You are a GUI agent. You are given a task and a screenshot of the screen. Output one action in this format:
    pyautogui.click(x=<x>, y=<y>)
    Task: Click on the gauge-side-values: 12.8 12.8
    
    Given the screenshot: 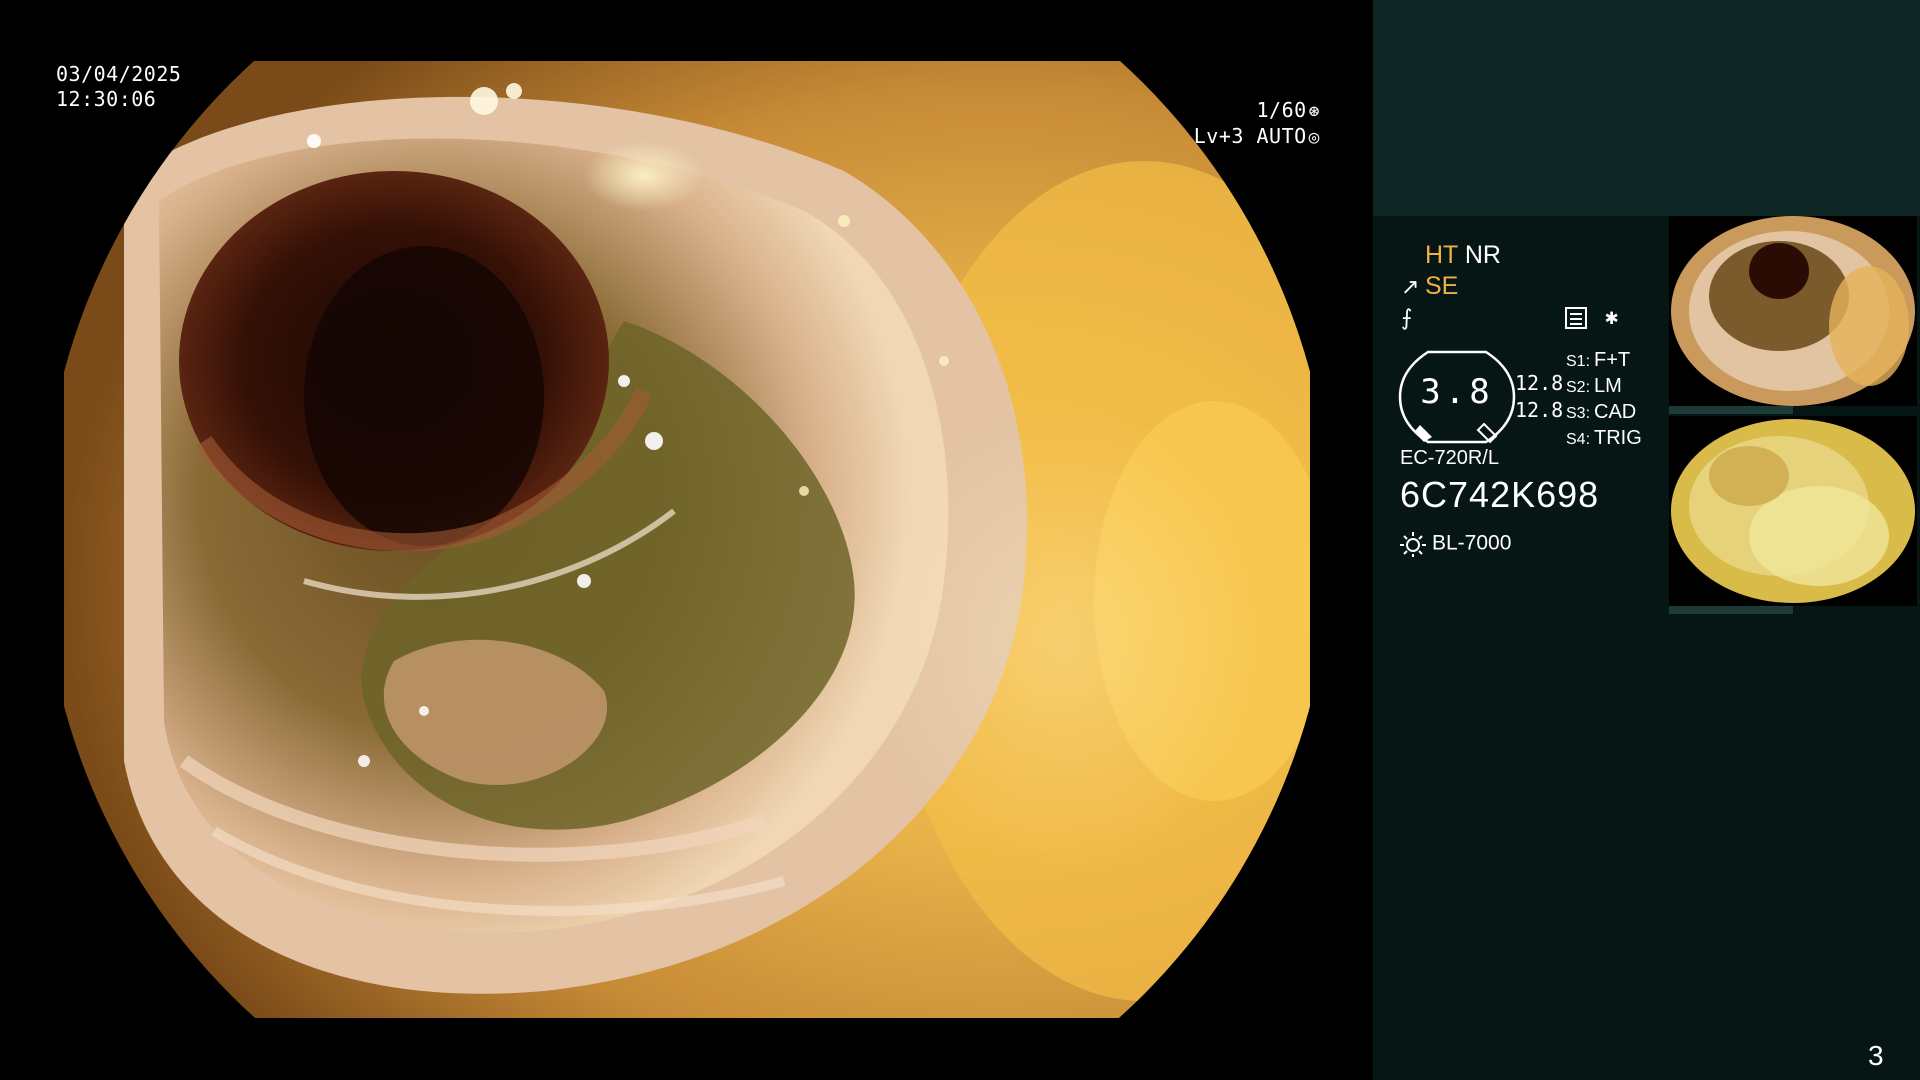 What is the action you would take?
    pyautogui.click(x=1539, y=397)
    